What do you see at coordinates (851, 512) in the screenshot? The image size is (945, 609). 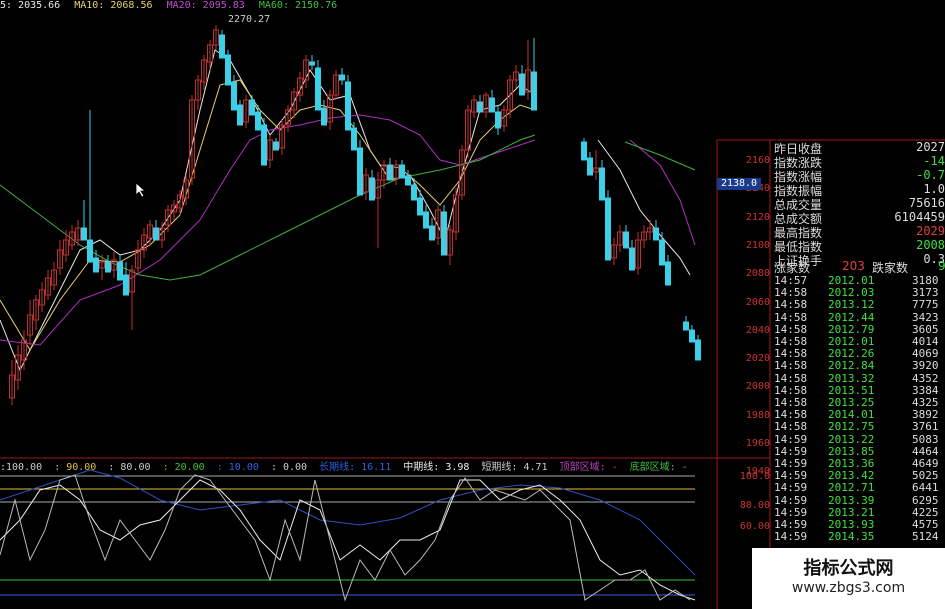 I see `tick-price: 2013.21` at bounding box center [851, 512].